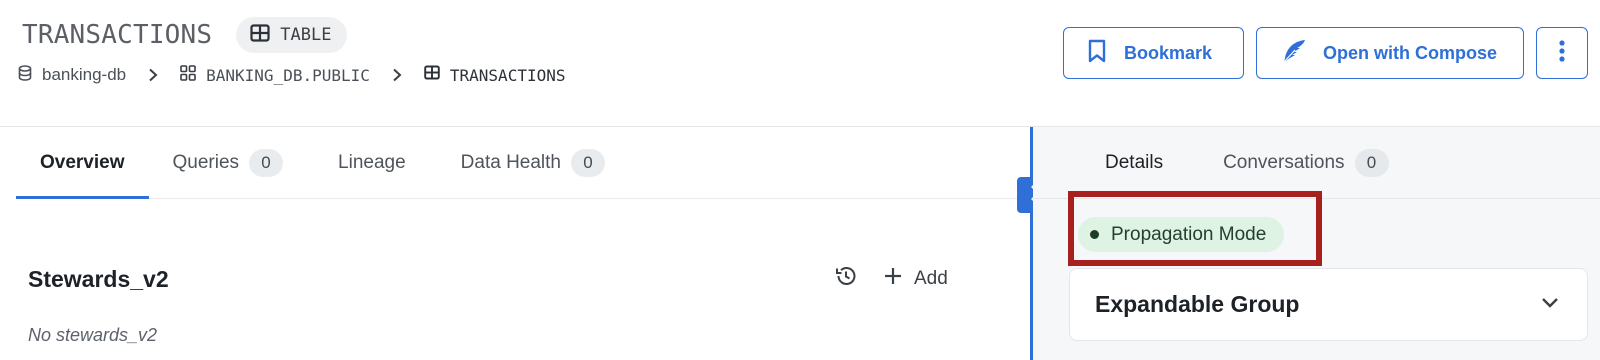 This screenshot has height=360, width=1600. I want to click on breadcrumb-item-database: banking-db, so click(72, 75).